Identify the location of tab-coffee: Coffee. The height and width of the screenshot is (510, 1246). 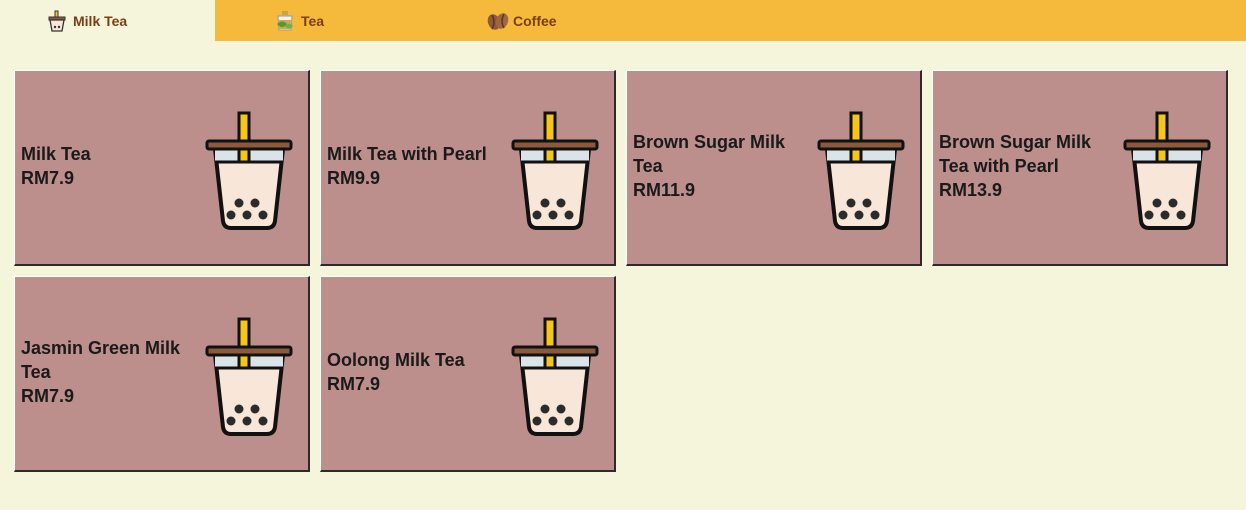
(521, 20).